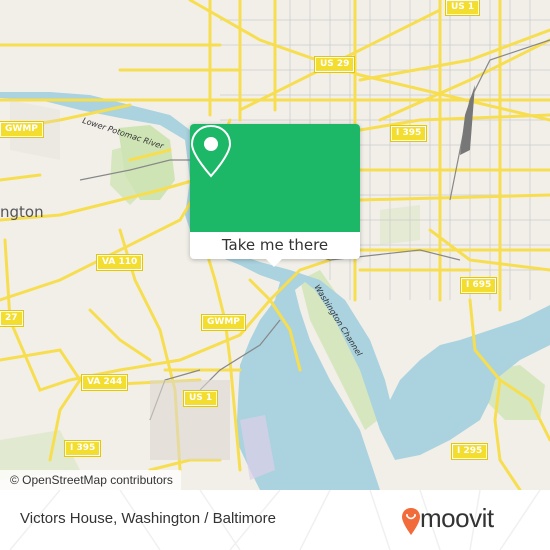 Image resolution: width=550 pixels, height=550 pixels. I want to click on route-shield-i695: I 695, so click(478, 285).